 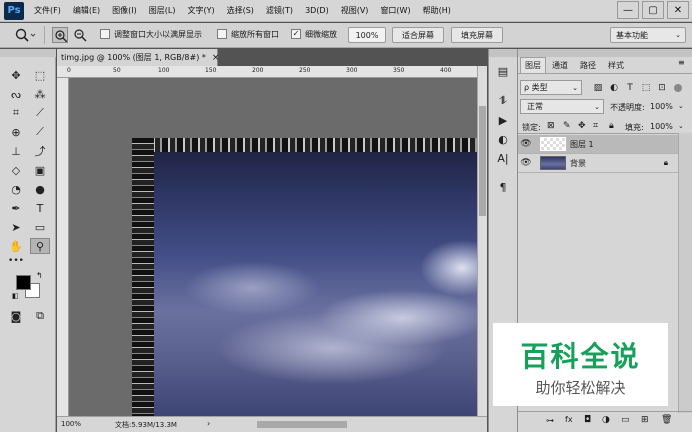 What do you see at coordinates (551, 126) in the screenshot?
I see `lock-transparency-icon: ⊠` at bounding box center [551, 126].